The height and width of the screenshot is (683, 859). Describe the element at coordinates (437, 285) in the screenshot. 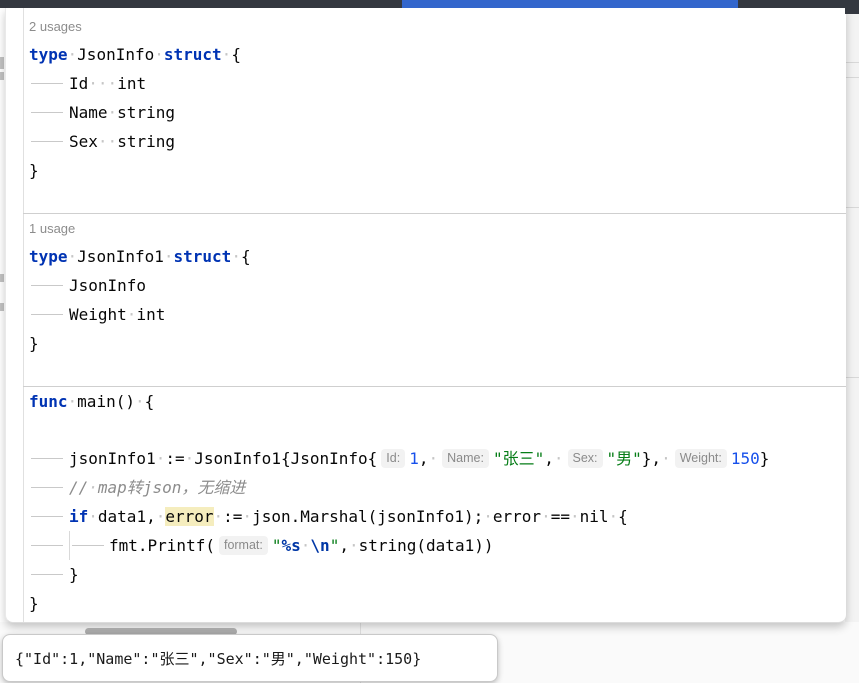

I see `code-line: JsonInfo` at that location.